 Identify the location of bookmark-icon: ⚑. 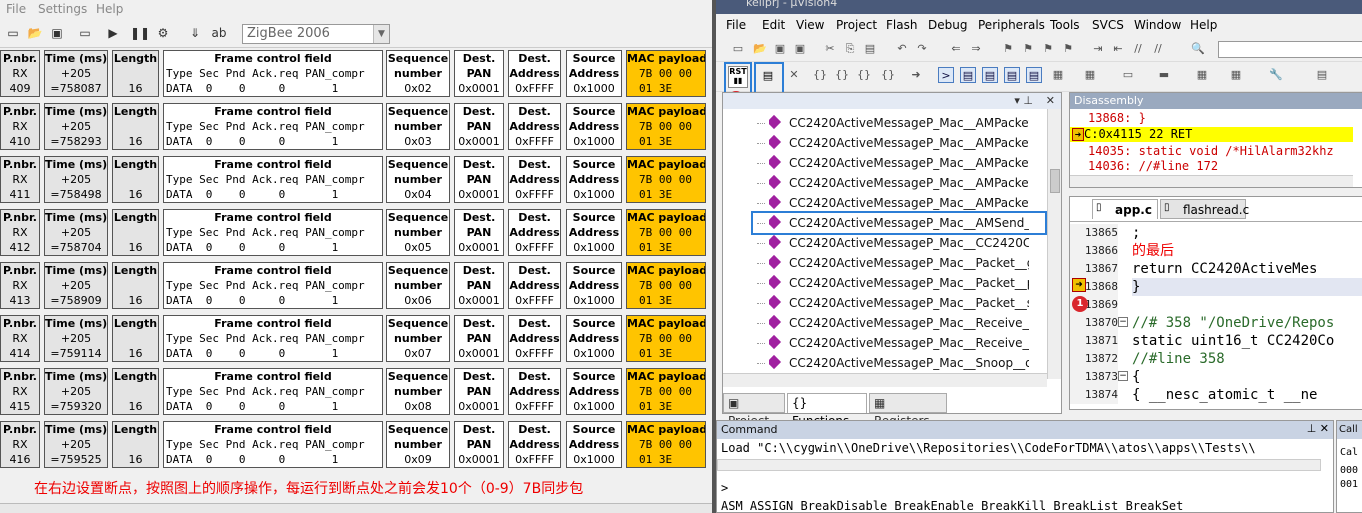
(1008, 49).